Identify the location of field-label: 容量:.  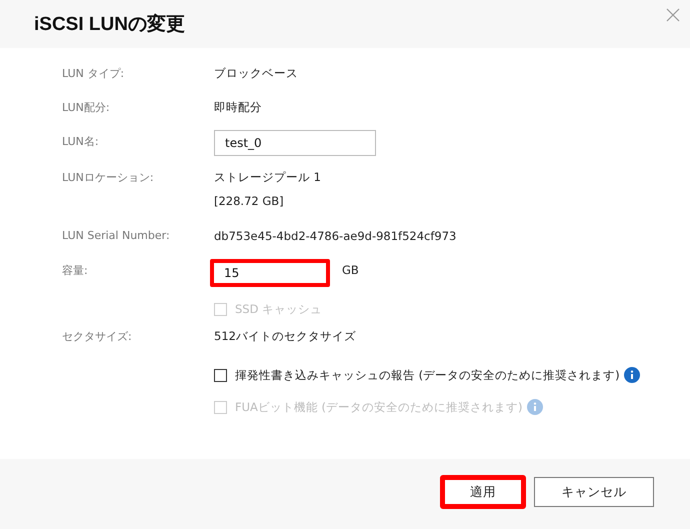
(75, 271).